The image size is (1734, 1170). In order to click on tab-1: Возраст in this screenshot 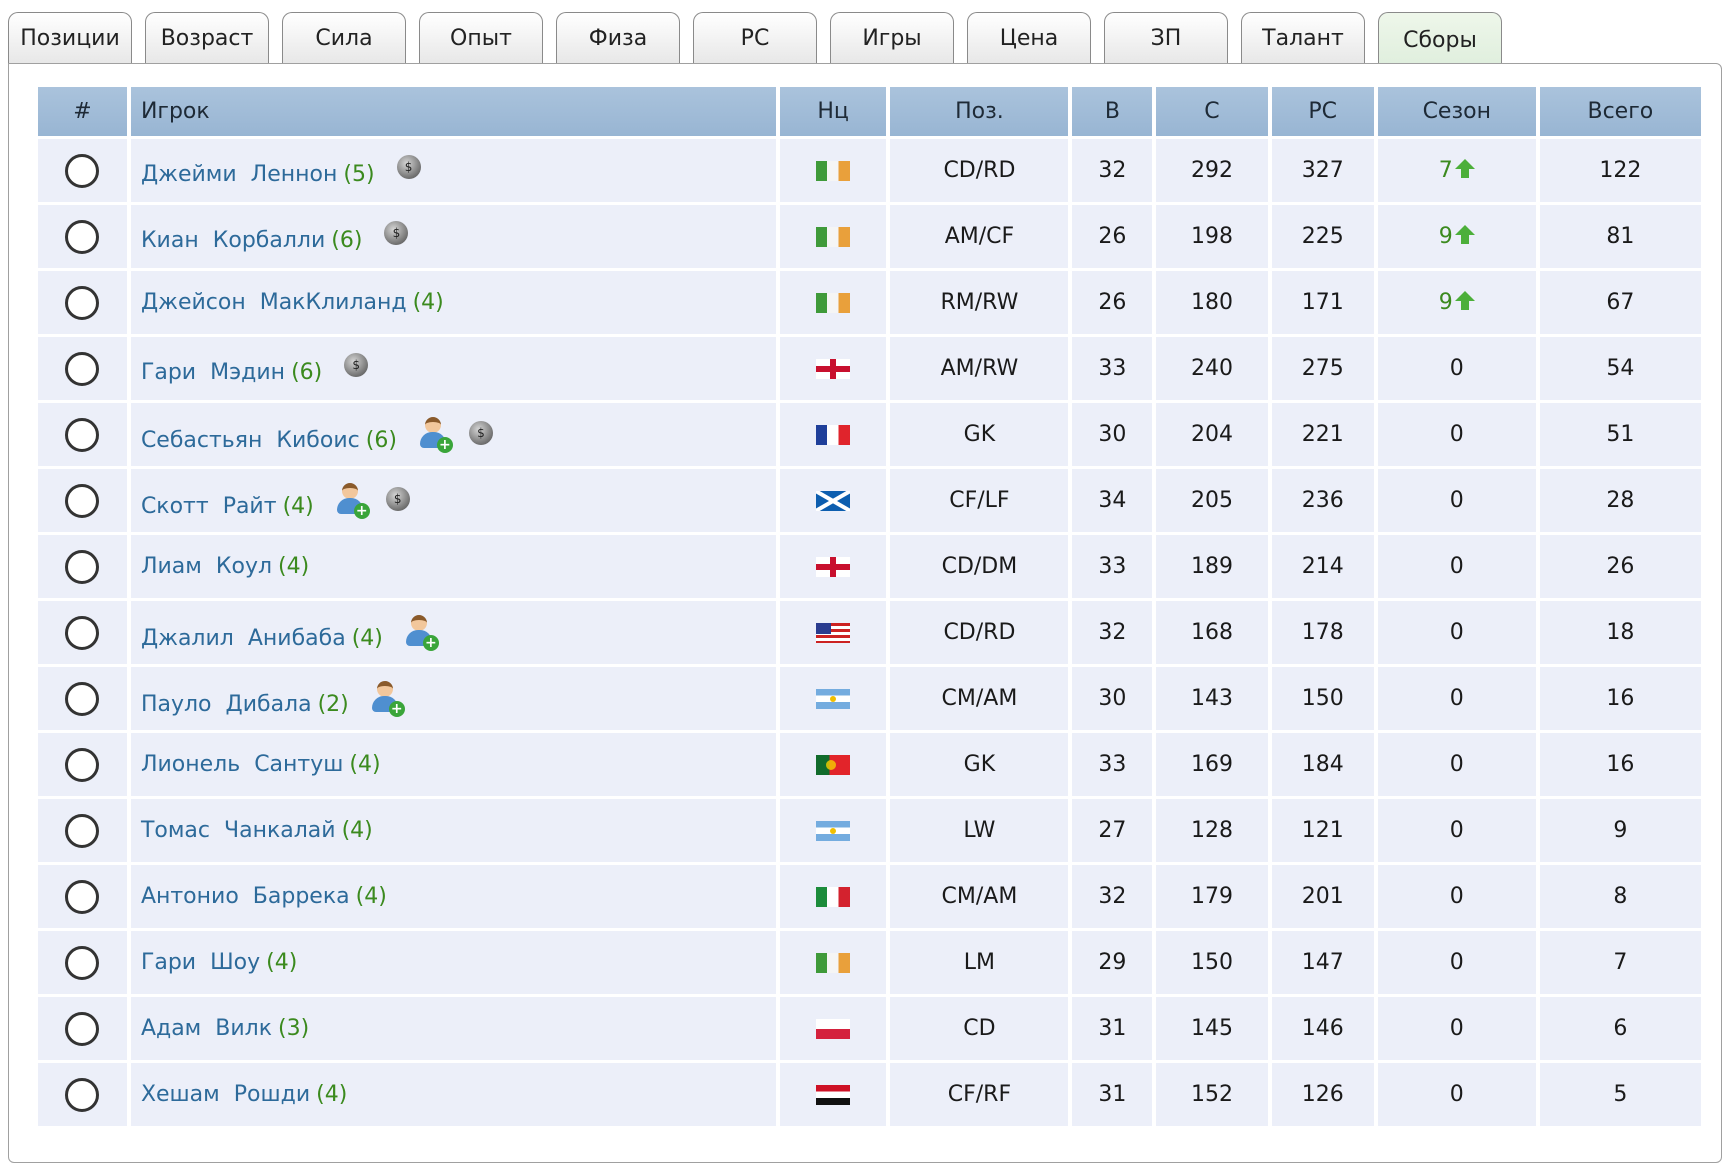, I will do `click(207, 38)`.